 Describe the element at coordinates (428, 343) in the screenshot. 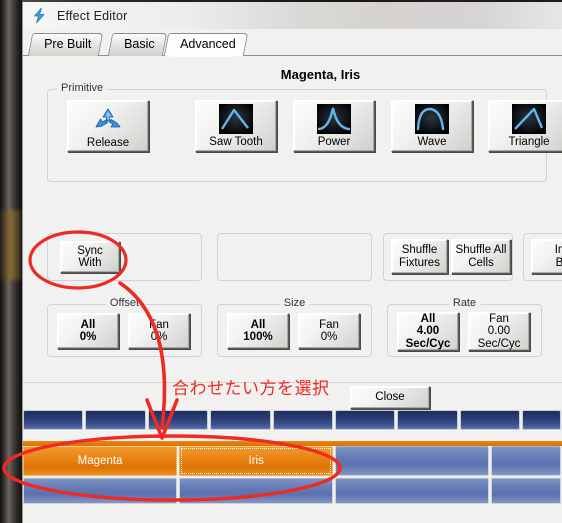

I see `rate-all-line3: Sec/Cyc` at that location.